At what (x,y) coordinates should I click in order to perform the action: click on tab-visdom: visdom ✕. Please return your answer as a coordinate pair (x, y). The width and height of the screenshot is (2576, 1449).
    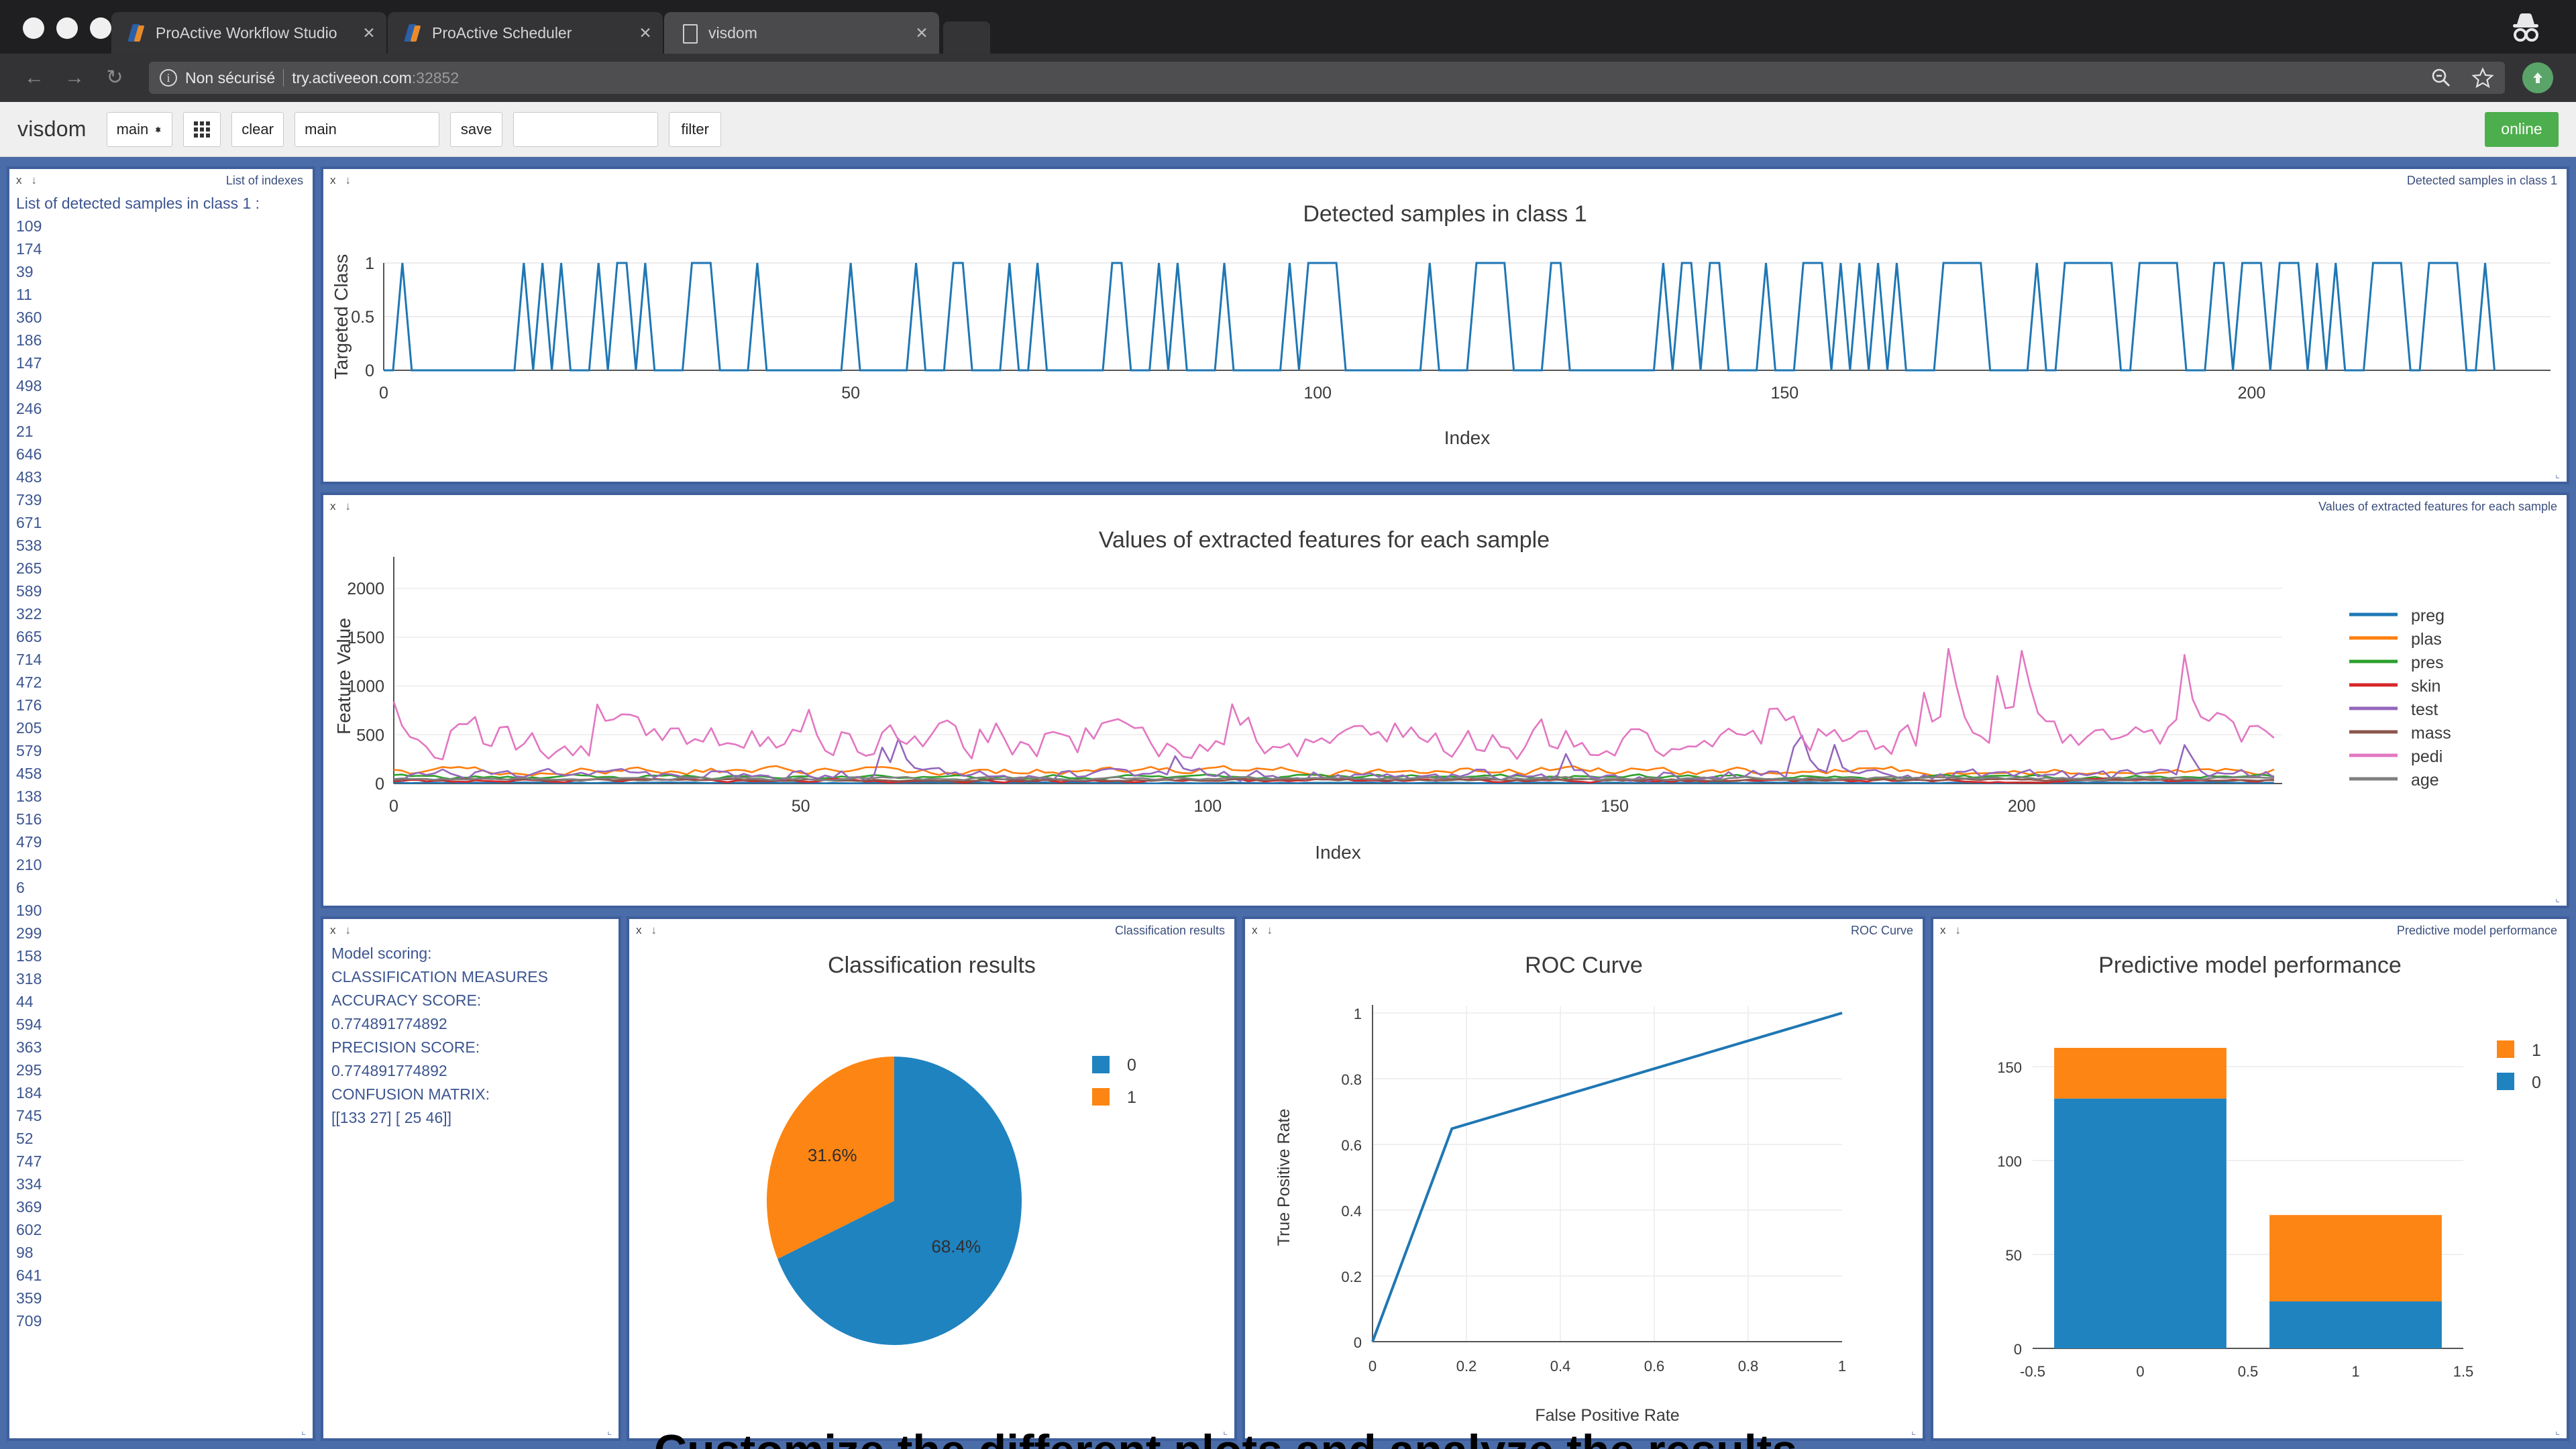
    Looking at the image, I should click on (801, 33).